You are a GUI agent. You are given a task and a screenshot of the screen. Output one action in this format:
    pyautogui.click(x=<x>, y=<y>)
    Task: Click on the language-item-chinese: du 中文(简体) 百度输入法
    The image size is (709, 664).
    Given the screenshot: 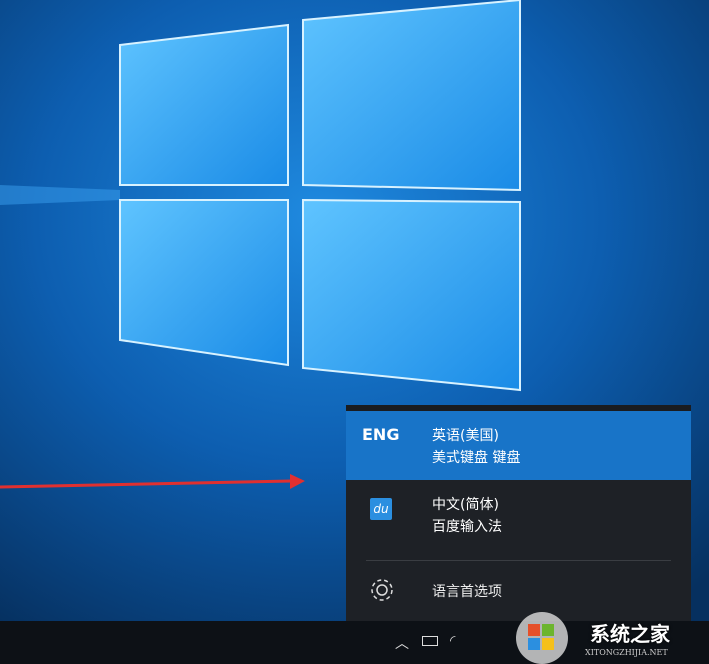 What is the action you would take?
    pyautogui.click(x=518, y=514)
    